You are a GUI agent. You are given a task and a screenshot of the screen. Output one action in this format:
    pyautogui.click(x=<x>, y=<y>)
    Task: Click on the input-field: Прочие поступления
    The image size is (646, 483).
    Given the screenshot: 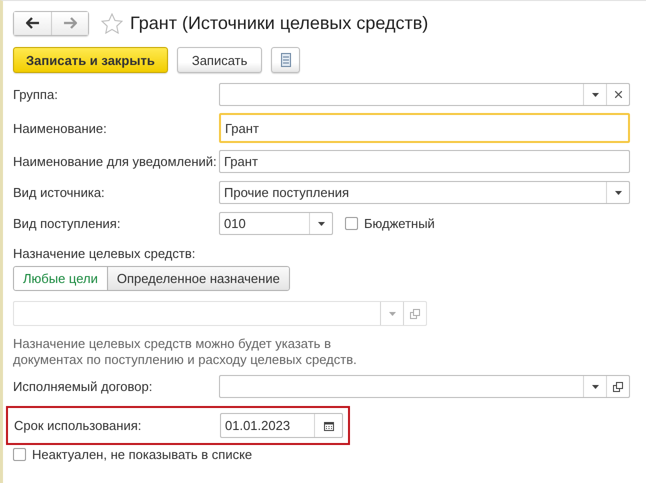 What is the action you would take?
    pyautogui.click(x=424, y=192)
    